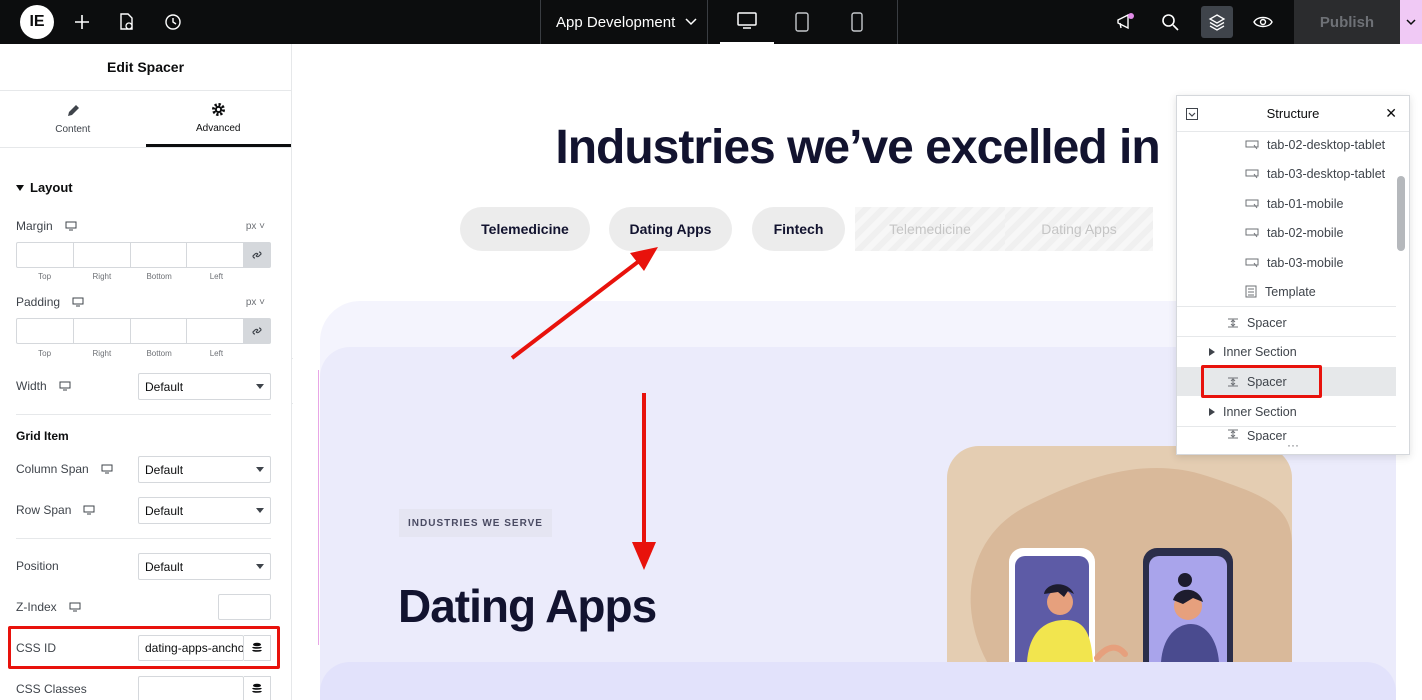  Describe the element at coordinates (1286, 232) in the screenshot. I see `structure-item: tab-02-mobile` at that location.